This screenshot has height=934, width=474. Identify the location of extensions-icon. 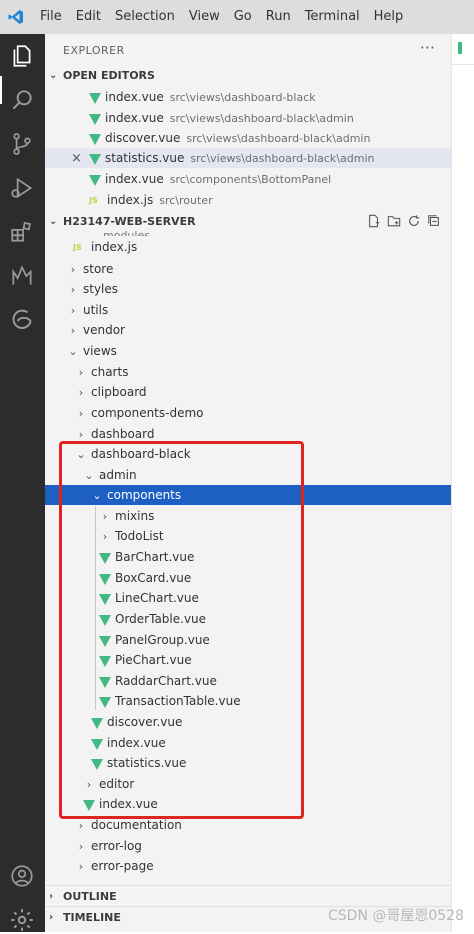
(22, 232).